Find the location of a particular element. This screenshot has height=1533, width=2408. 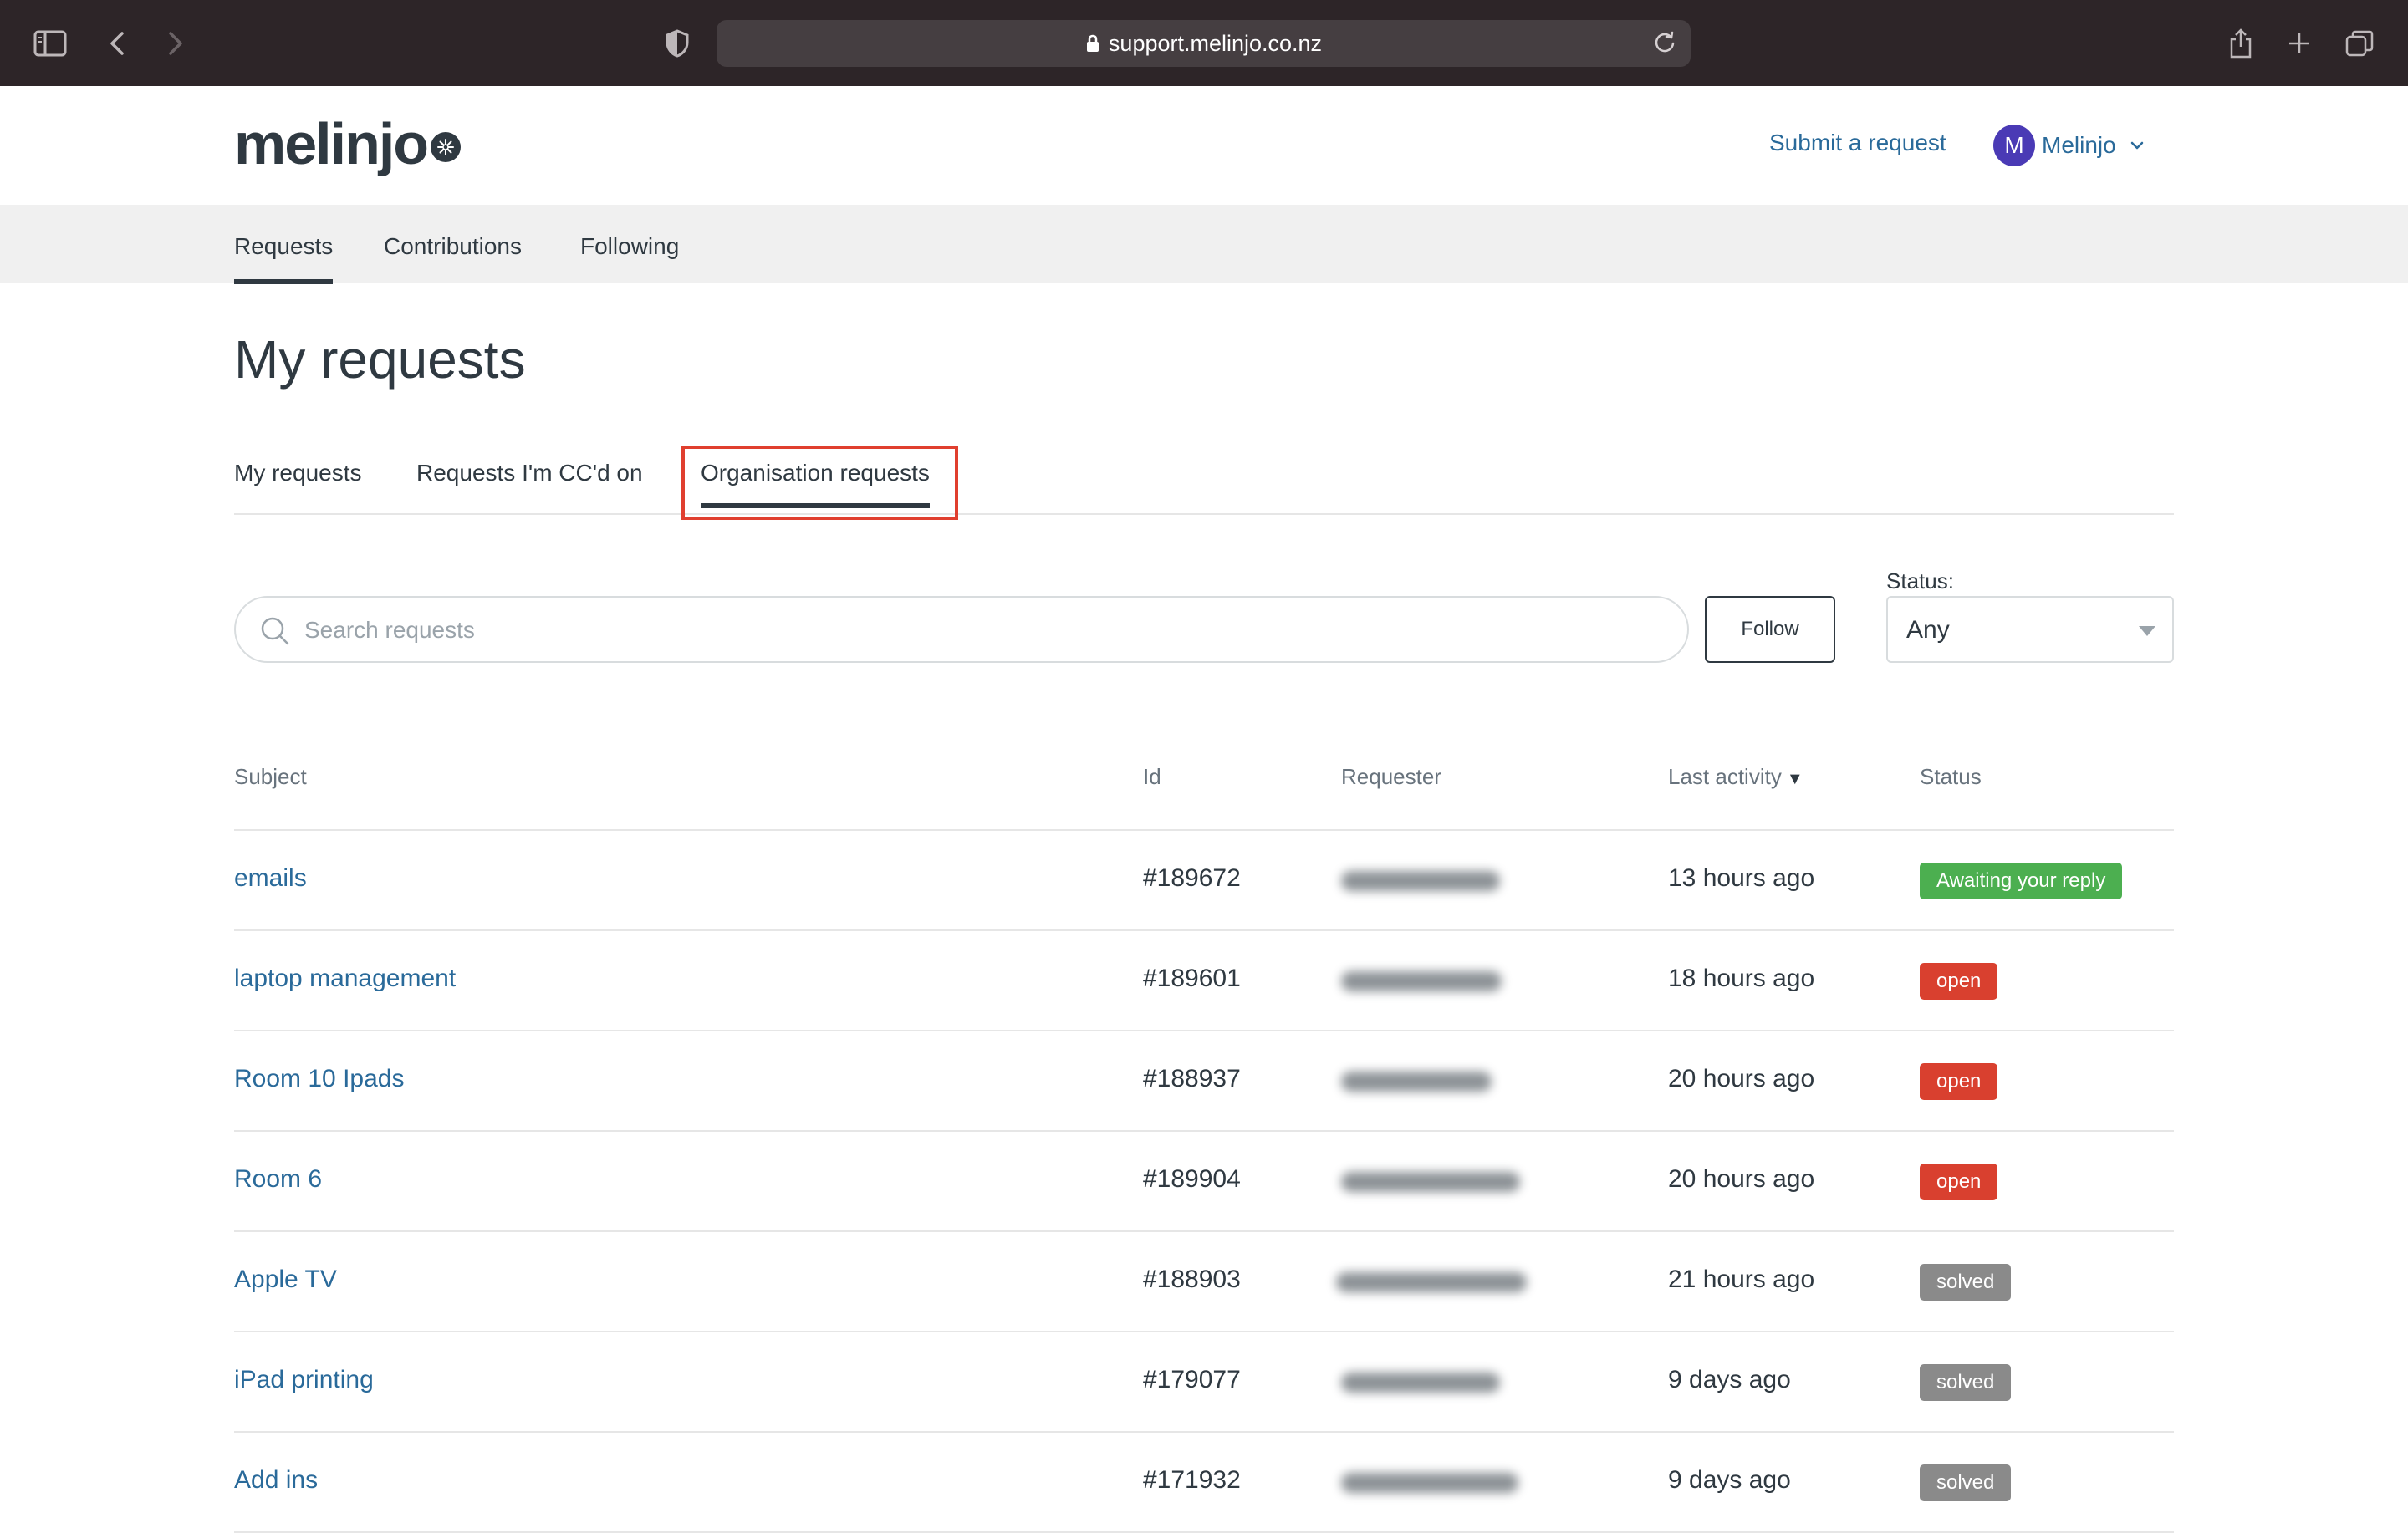

shield-icon is located at coordinates (678, 43).